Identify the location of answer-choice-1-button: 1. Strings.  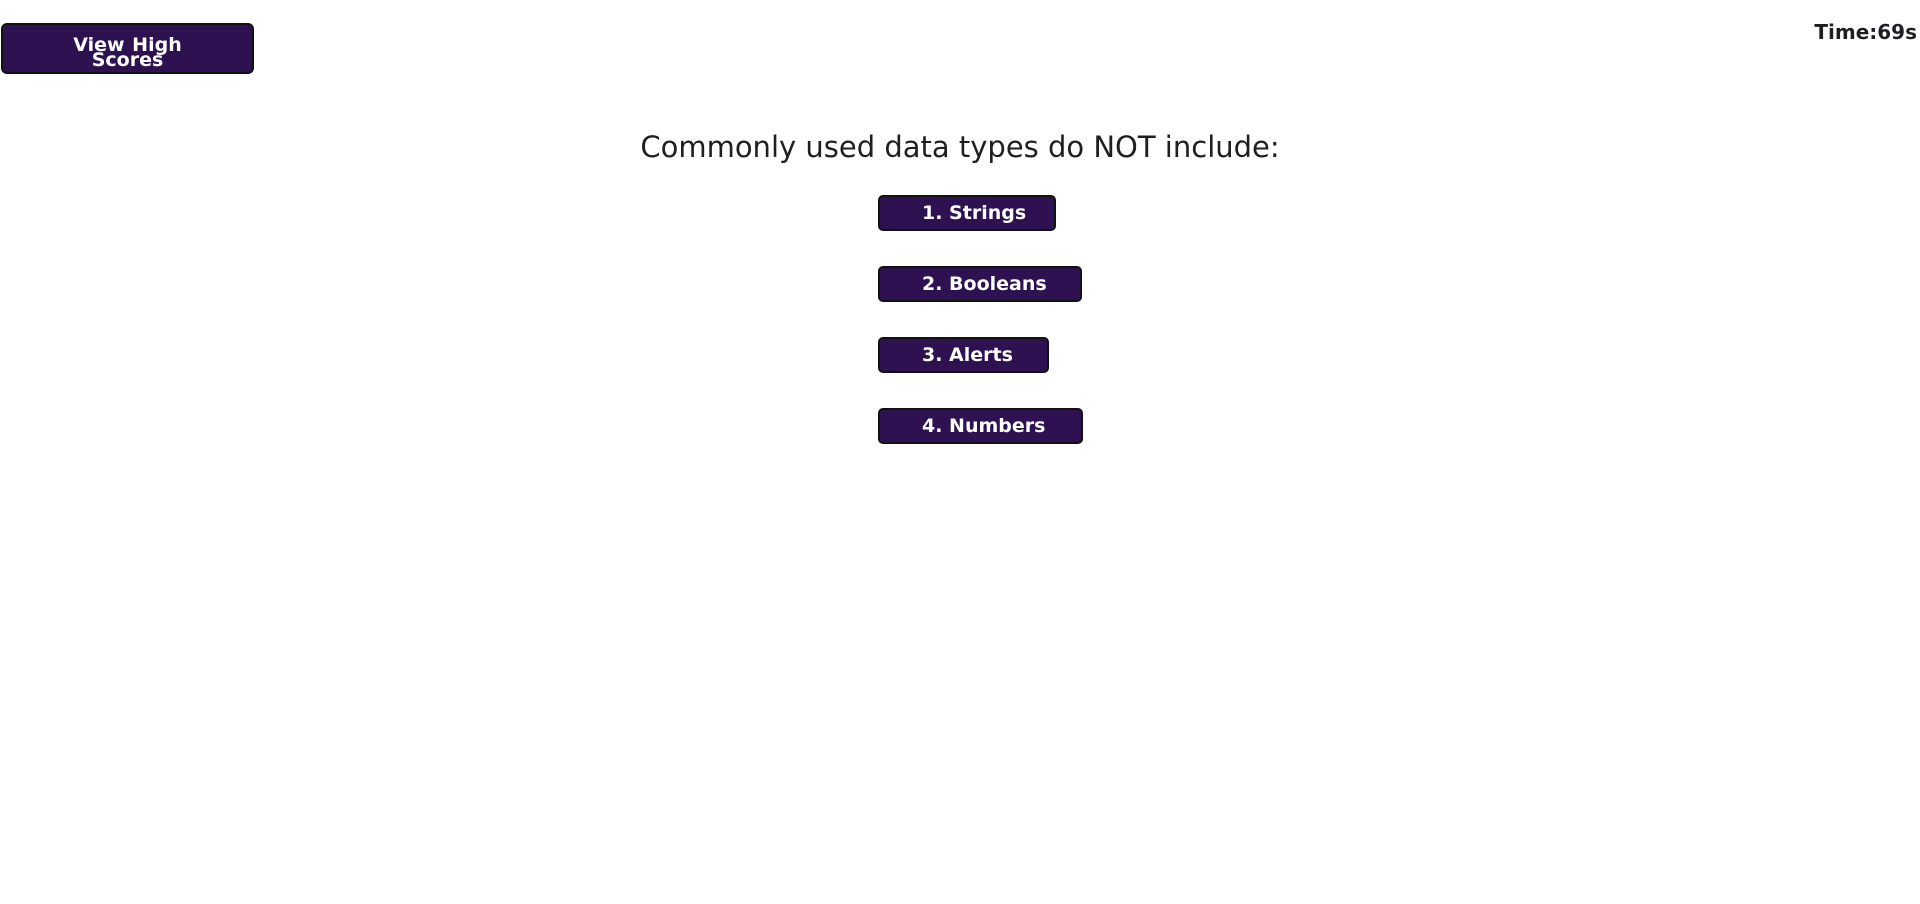
(967, 213).